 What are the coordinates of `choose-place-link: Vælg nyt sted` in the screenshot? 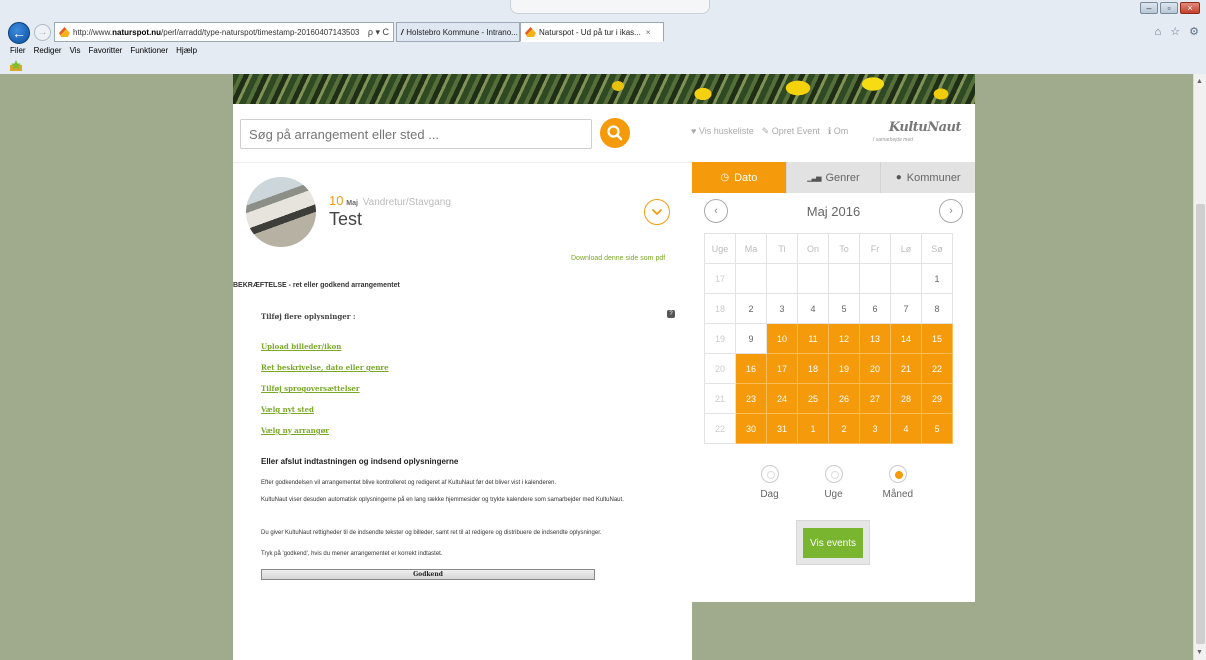 It's located at (287, 409).